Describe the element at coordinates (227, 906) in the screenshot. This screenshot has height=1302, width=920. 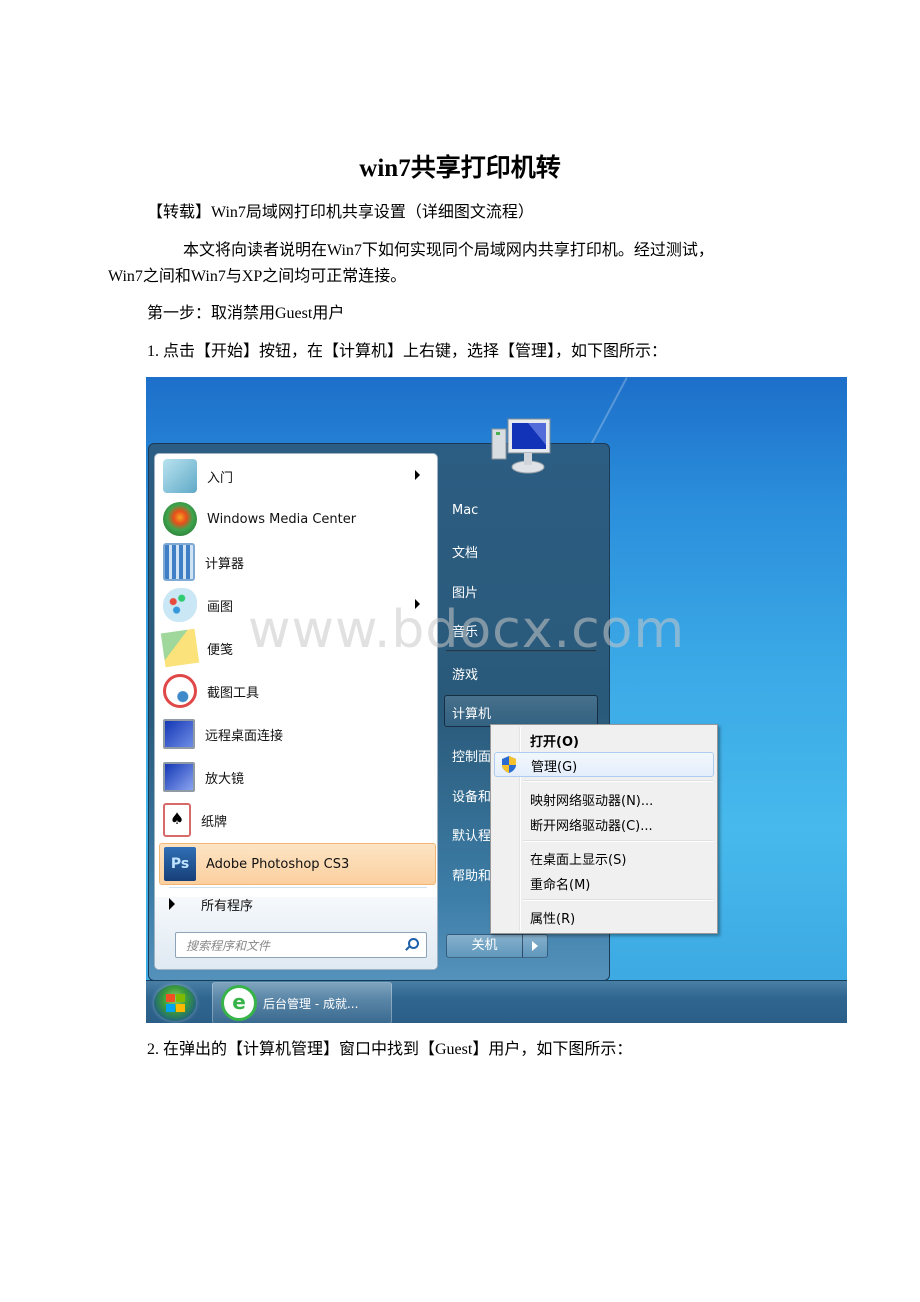
I see `all-programs-label: 所有程序` at that location.